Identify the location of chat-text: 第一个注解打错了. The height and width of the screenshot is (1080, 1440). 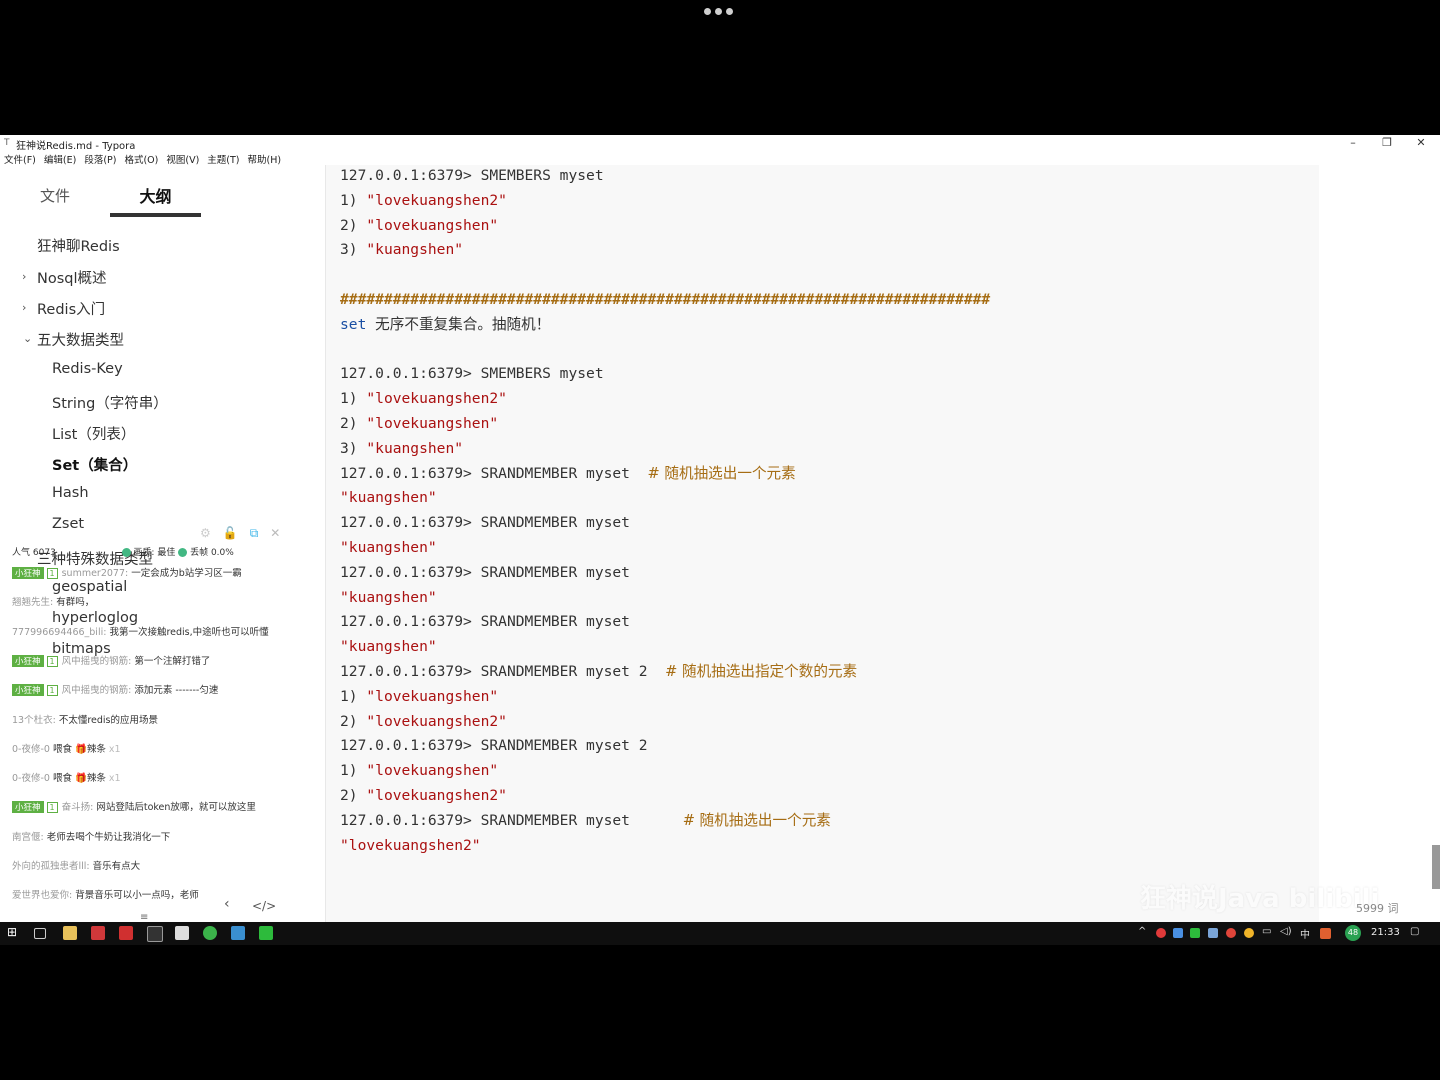
(172, 661).